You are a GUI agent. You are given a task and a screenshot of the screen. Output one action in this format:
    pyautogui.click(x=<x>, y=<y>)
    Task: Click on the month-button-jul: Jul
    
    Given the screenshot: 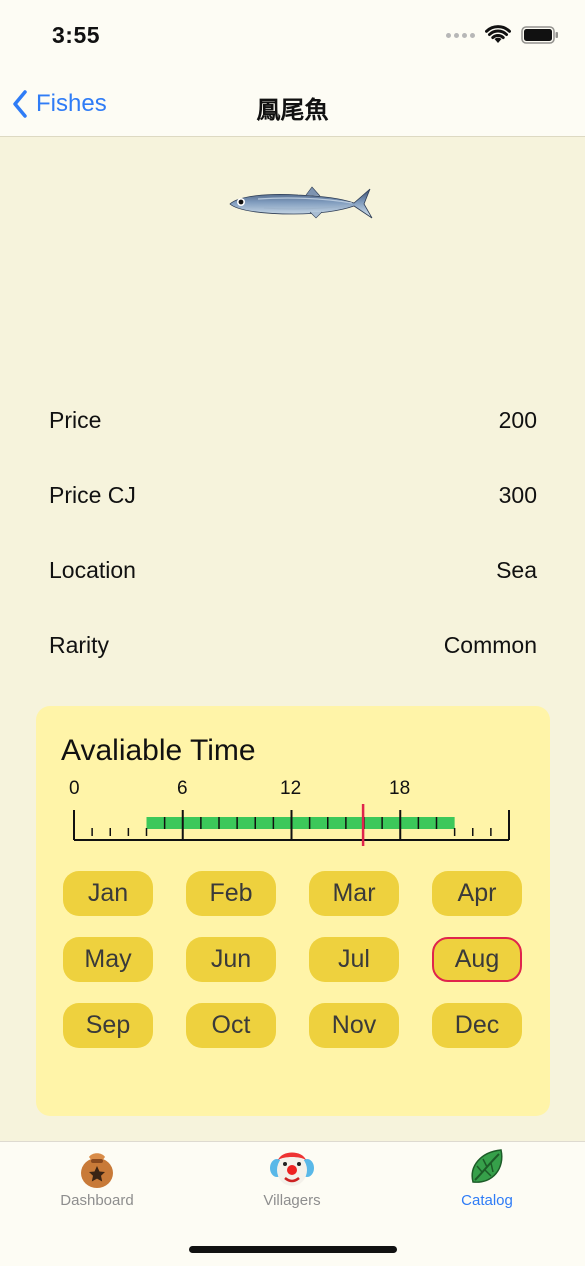 What is the action you would take?
    pyautogui.click(x=354, y=959)
    